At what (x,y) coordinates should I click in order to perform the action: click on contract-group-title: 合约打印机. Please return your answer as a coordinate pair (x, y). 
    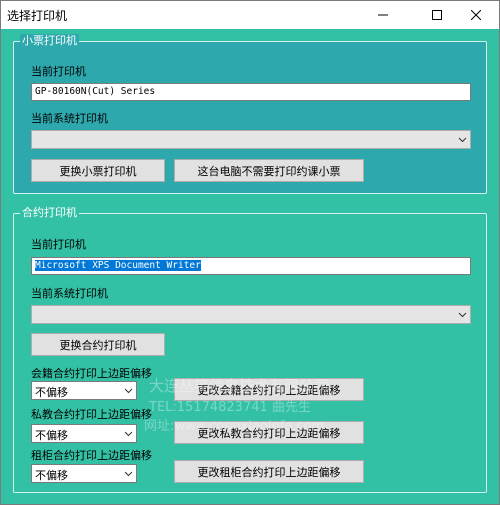
    Looking at the image, I should click on (49, 213).